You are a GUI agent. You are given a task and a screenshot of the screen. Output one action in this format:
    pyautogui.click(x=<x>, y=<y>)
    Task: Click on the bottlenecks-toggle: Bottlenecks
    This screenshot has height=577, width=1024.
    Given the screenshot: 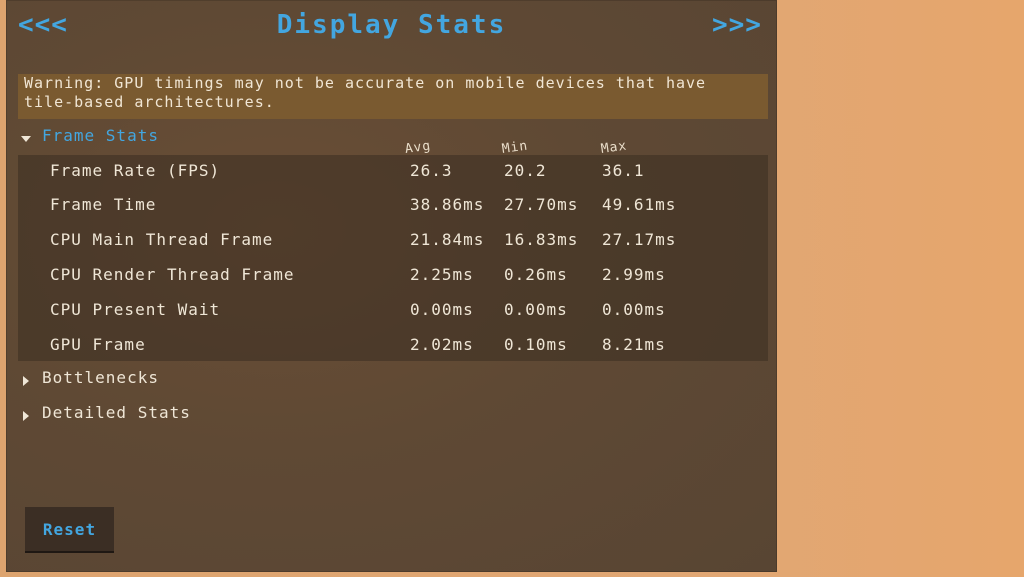 What is the action you would take?
    pyautogui.click(x=89, y=377)
    